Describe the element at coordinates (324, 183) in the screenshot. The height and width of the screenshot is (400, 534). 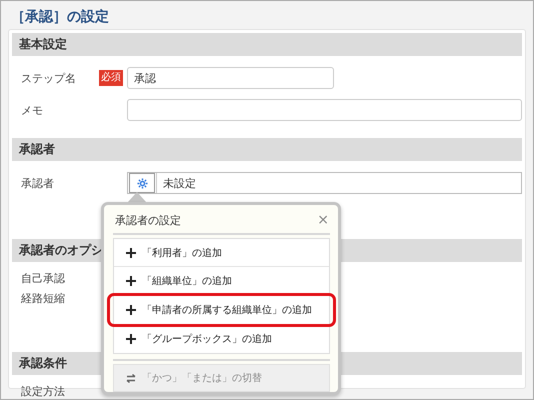
I see `approver-field: 未設定` at that location.